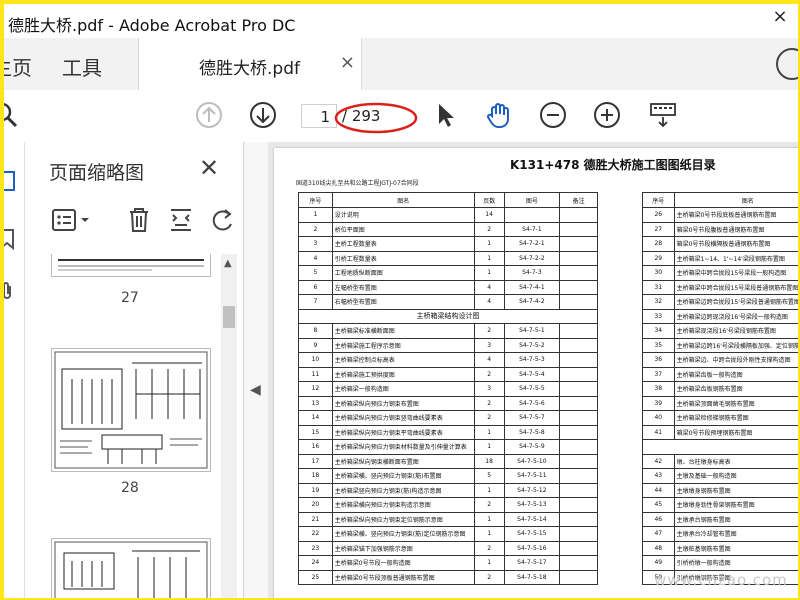 The image size is (800, 600). Describe the element at coordinates (10, 291) in the screenshot. I see `attachments-icon` at that location.